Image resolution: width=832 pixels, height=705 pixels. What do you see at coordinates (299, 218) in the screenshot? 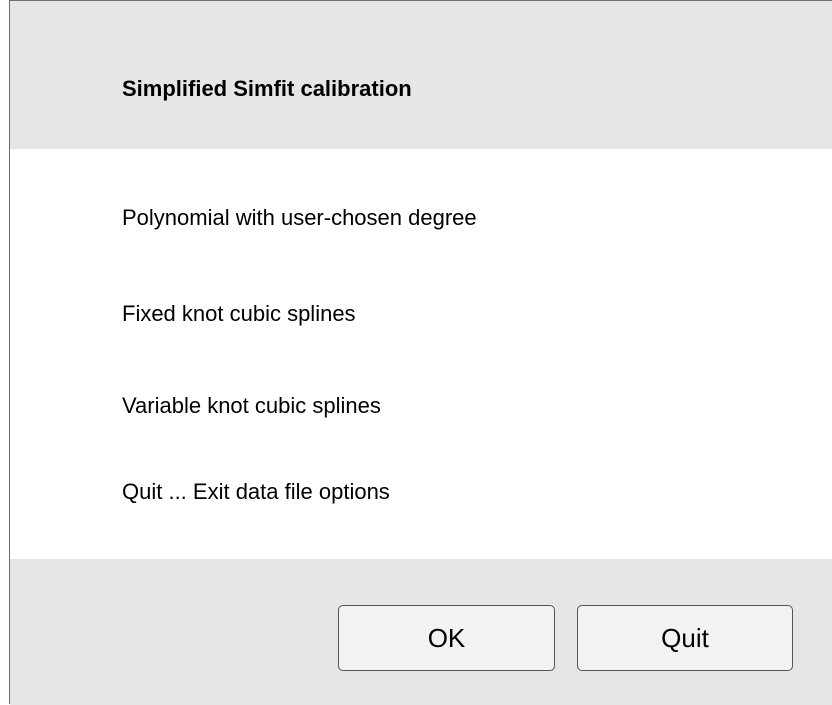
I see `option-polynomial: Polynomial with user-chosen degree` at bounding box center [299, 218].